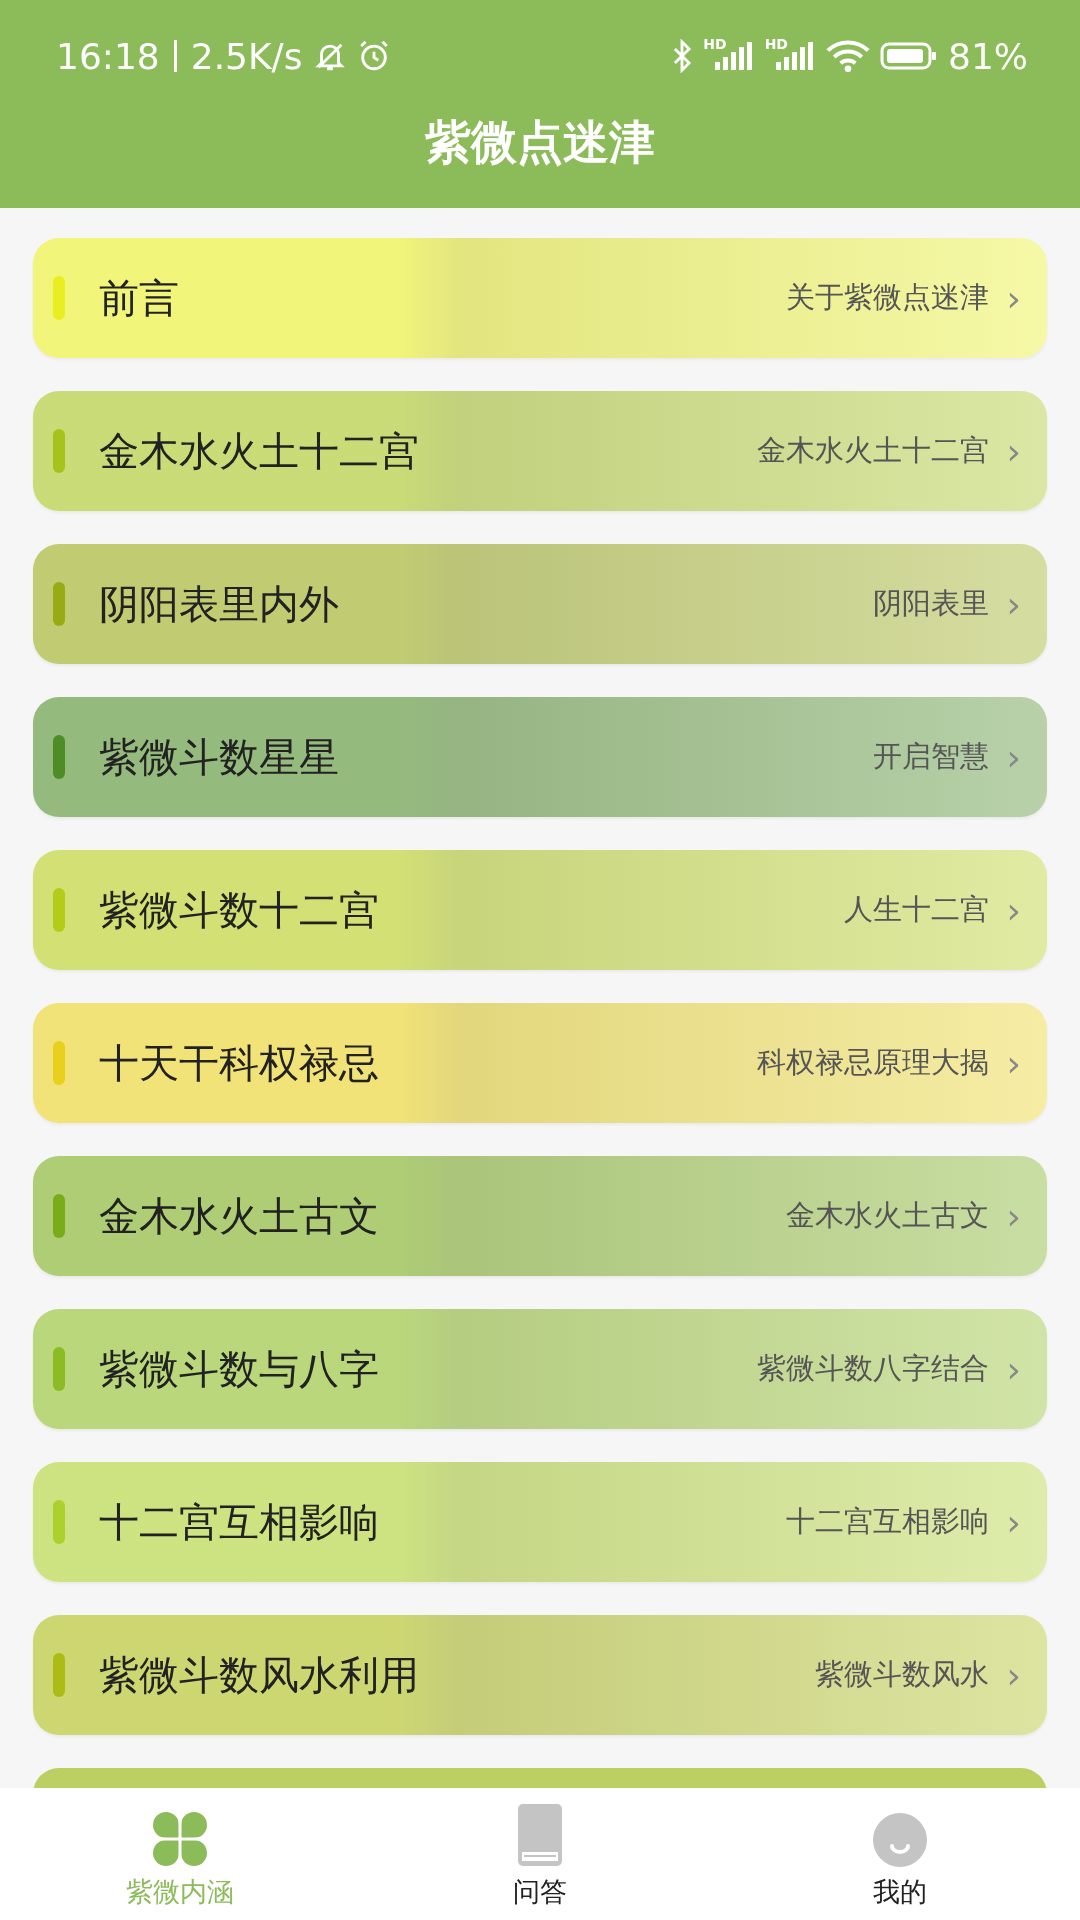  Describe the element at coordinates (988, 56) in the screenshot. I see `battery-percent: 81%` at that location.